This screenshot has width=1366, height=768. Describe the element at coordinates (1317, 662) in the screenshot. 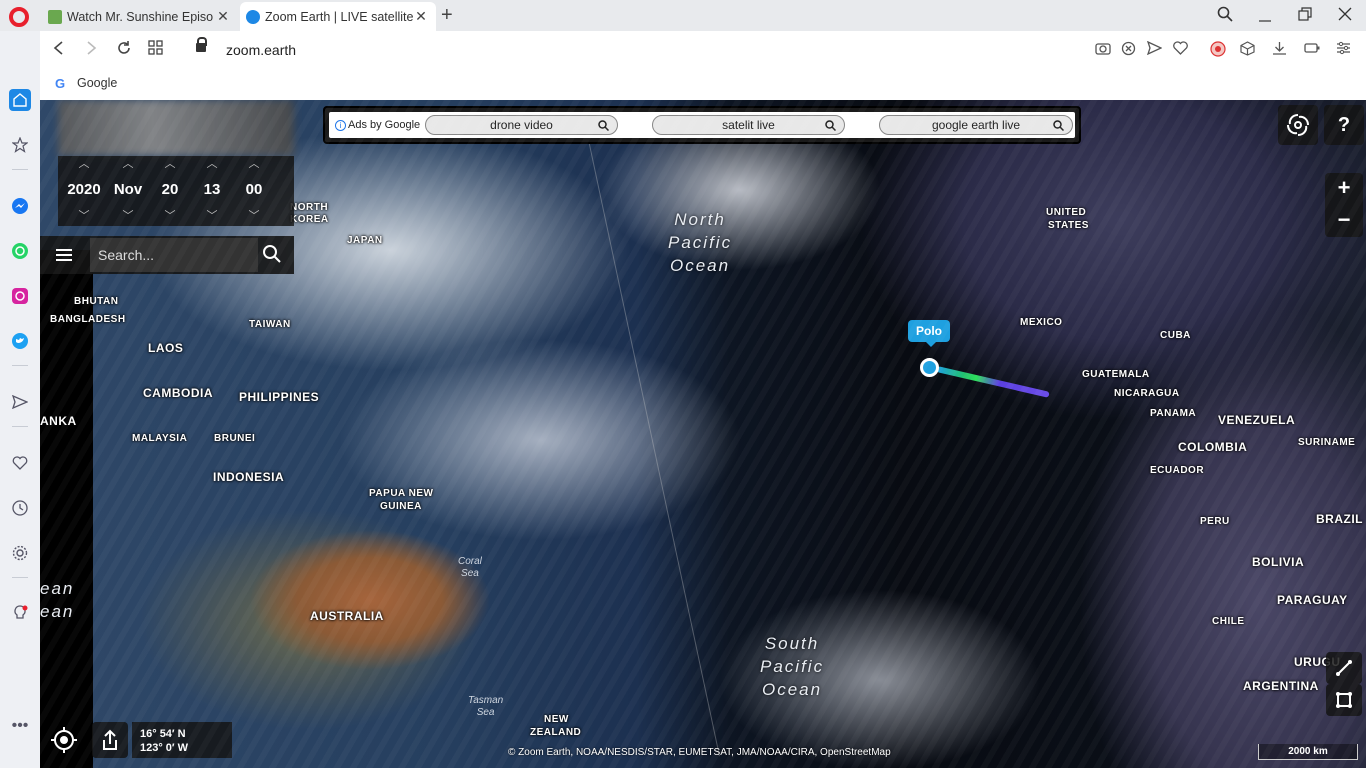

I see `country-label: URUGU` at that location.